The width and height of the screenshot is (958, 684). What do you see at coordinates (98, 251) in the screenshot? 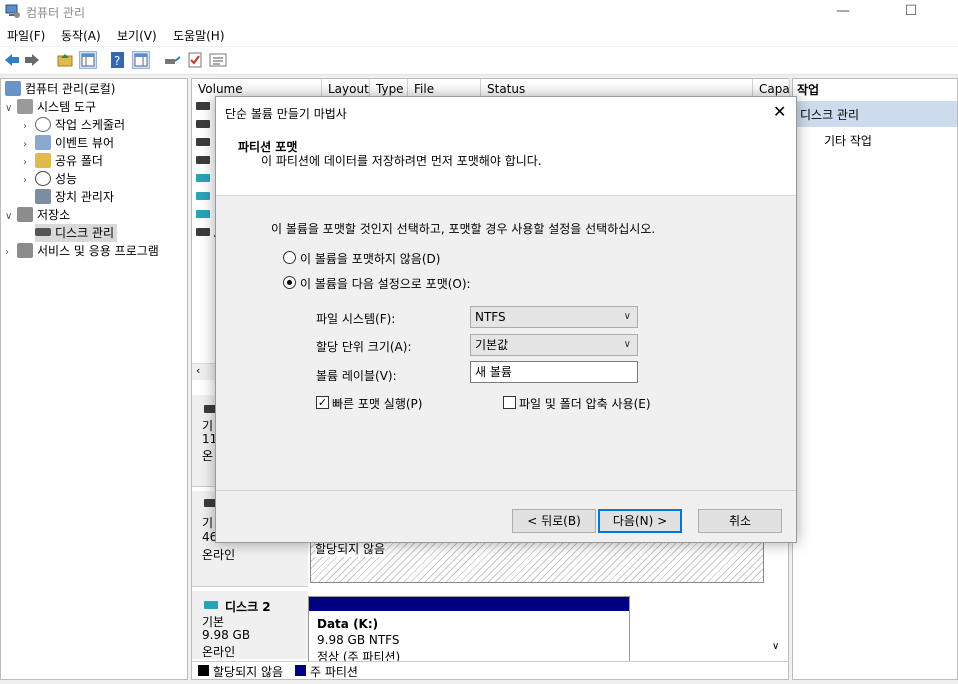
I see `tree-label: 서비스 및 응용 프로그램` at bounding box center [98, 251].